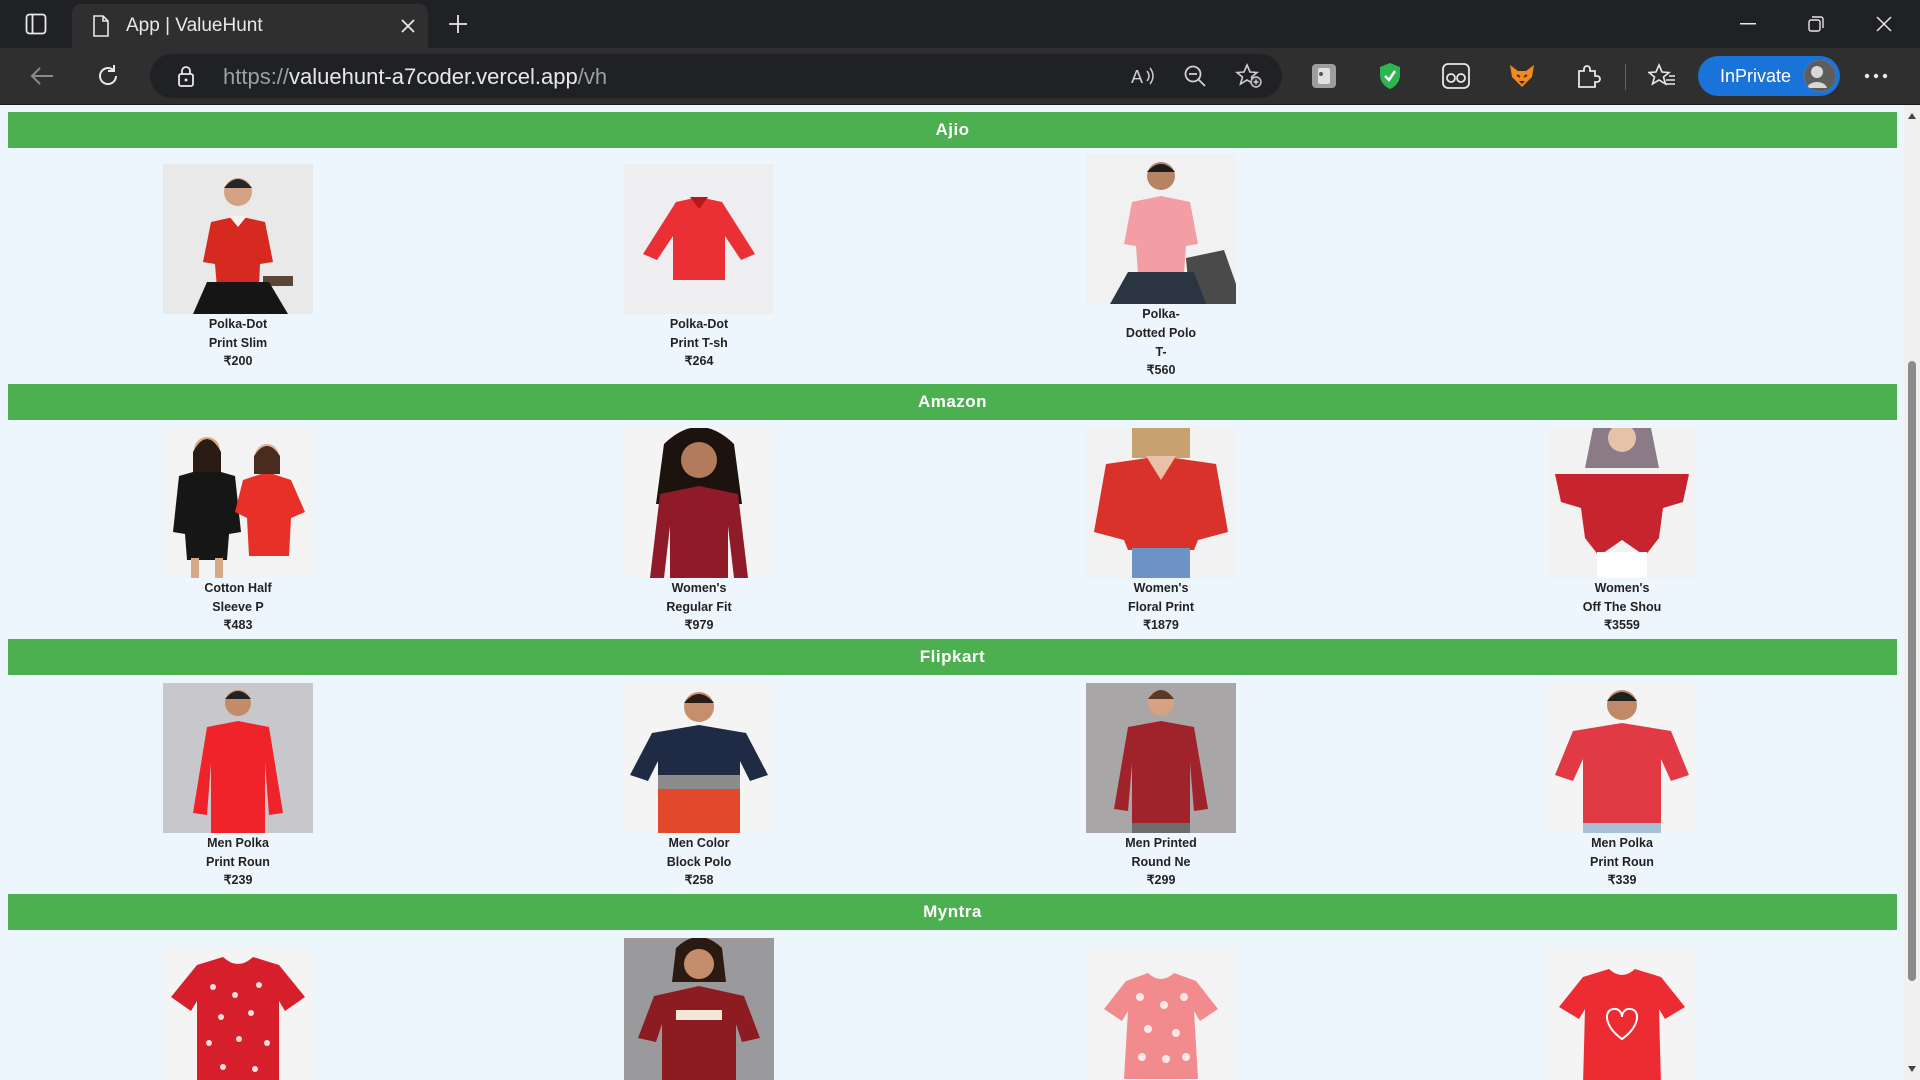  Describe the element at coordinates (699, 843) in the screenshot. I see `product-name-line: Men Color` at that location.